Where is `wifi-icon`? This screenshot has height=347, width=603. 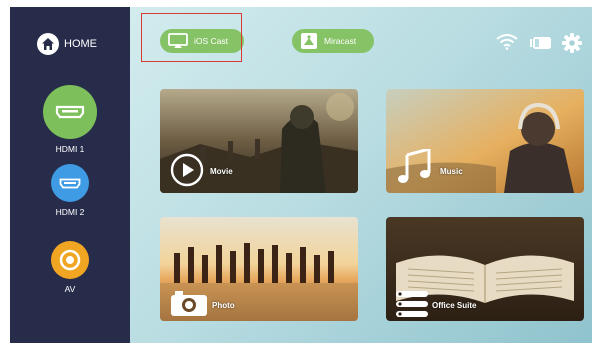 wifi-icon is located at coordinates (507, 42).